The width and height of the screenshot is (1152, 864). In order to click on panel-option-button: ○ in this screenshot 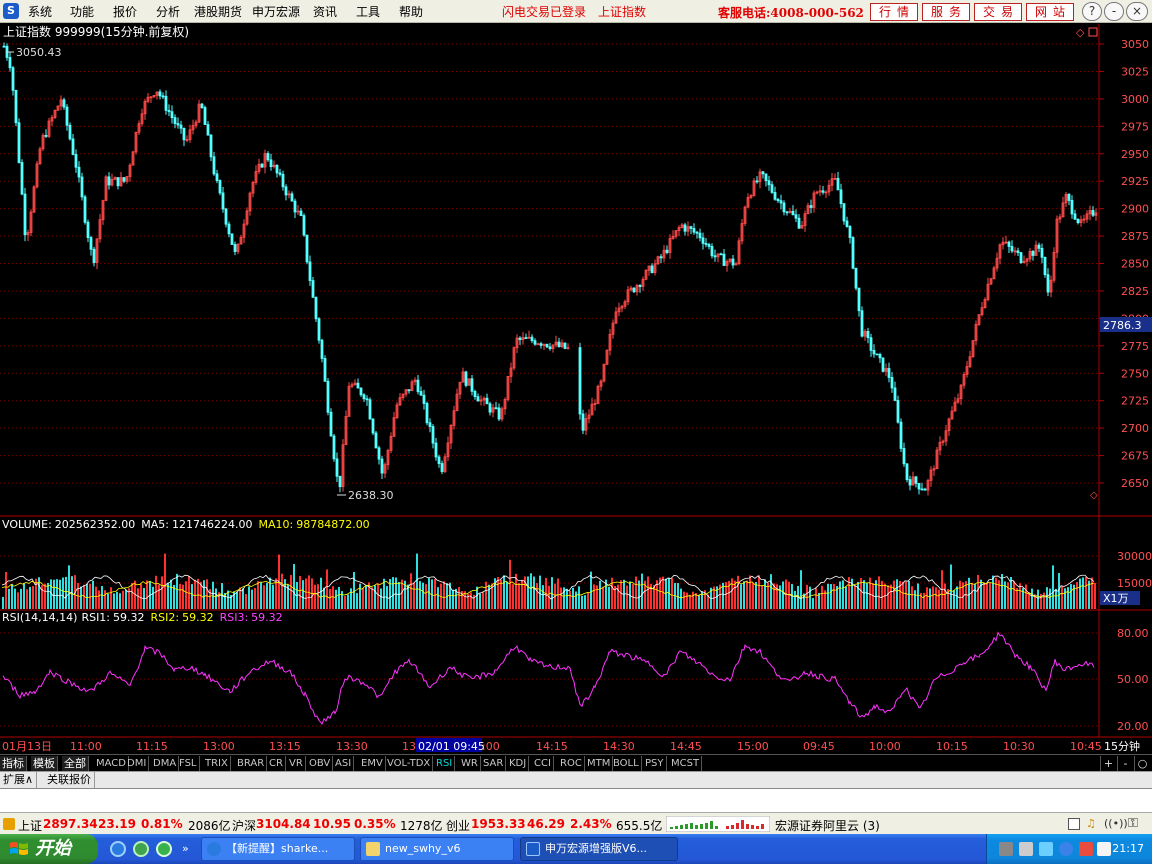, I will do `click(1142, 763)`.